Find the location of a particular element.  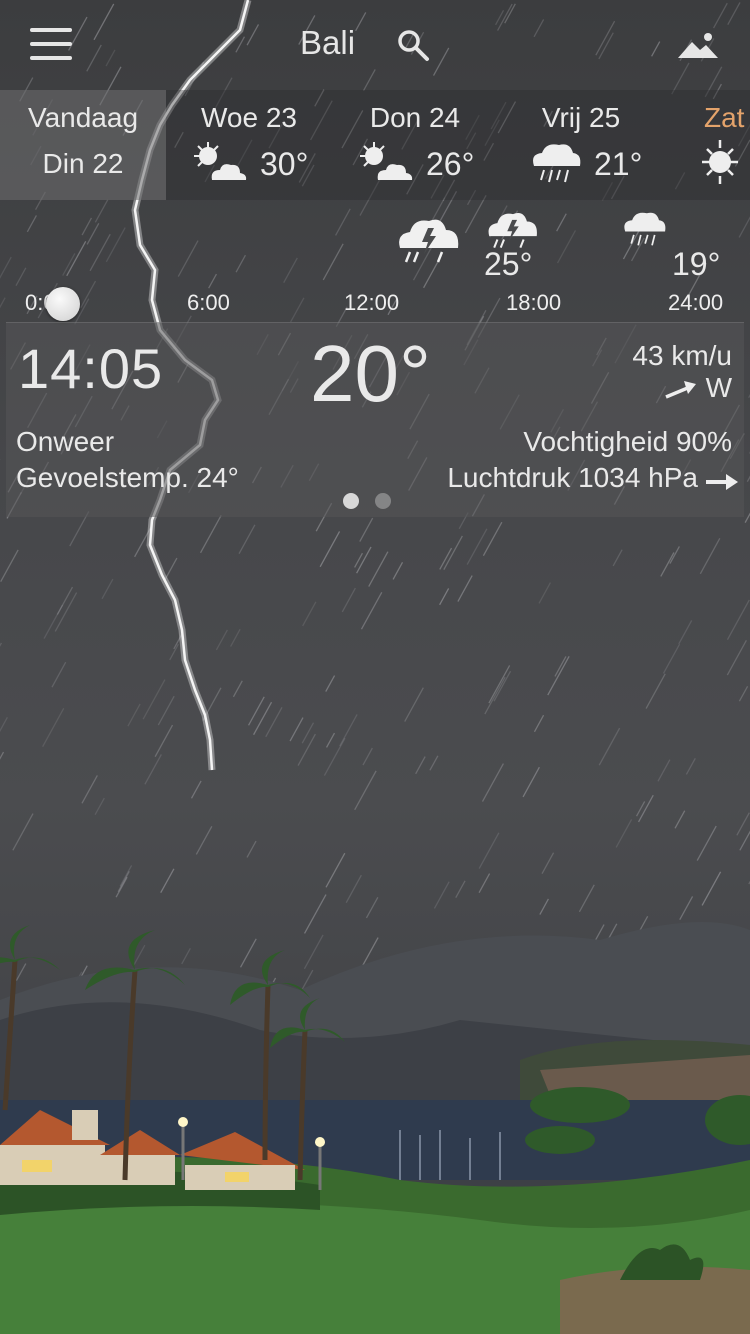

day-name: Vrij 25 is located at coordinates (581, 117).